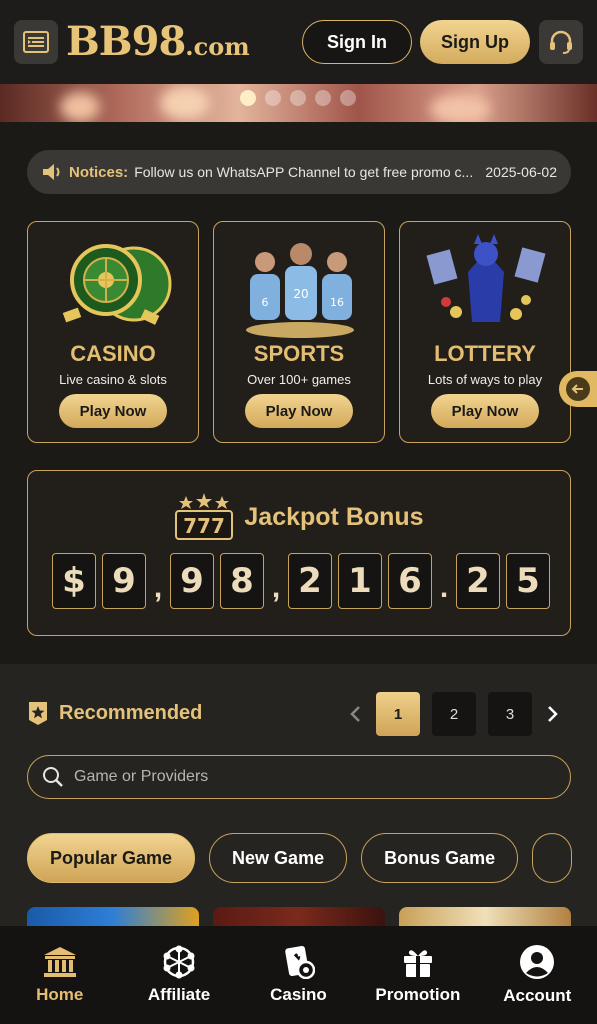 This screenshot has width=597, height=1024. I want to click on sign-up-button: Sign Up, so click(475, 42).